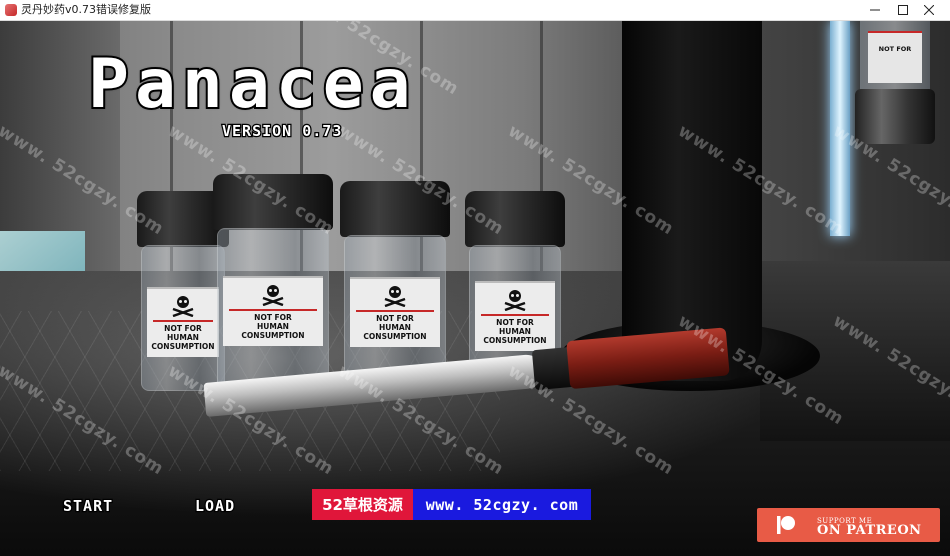 The image size is (950, 556). I want to click on close-icon, so click(929, 10).